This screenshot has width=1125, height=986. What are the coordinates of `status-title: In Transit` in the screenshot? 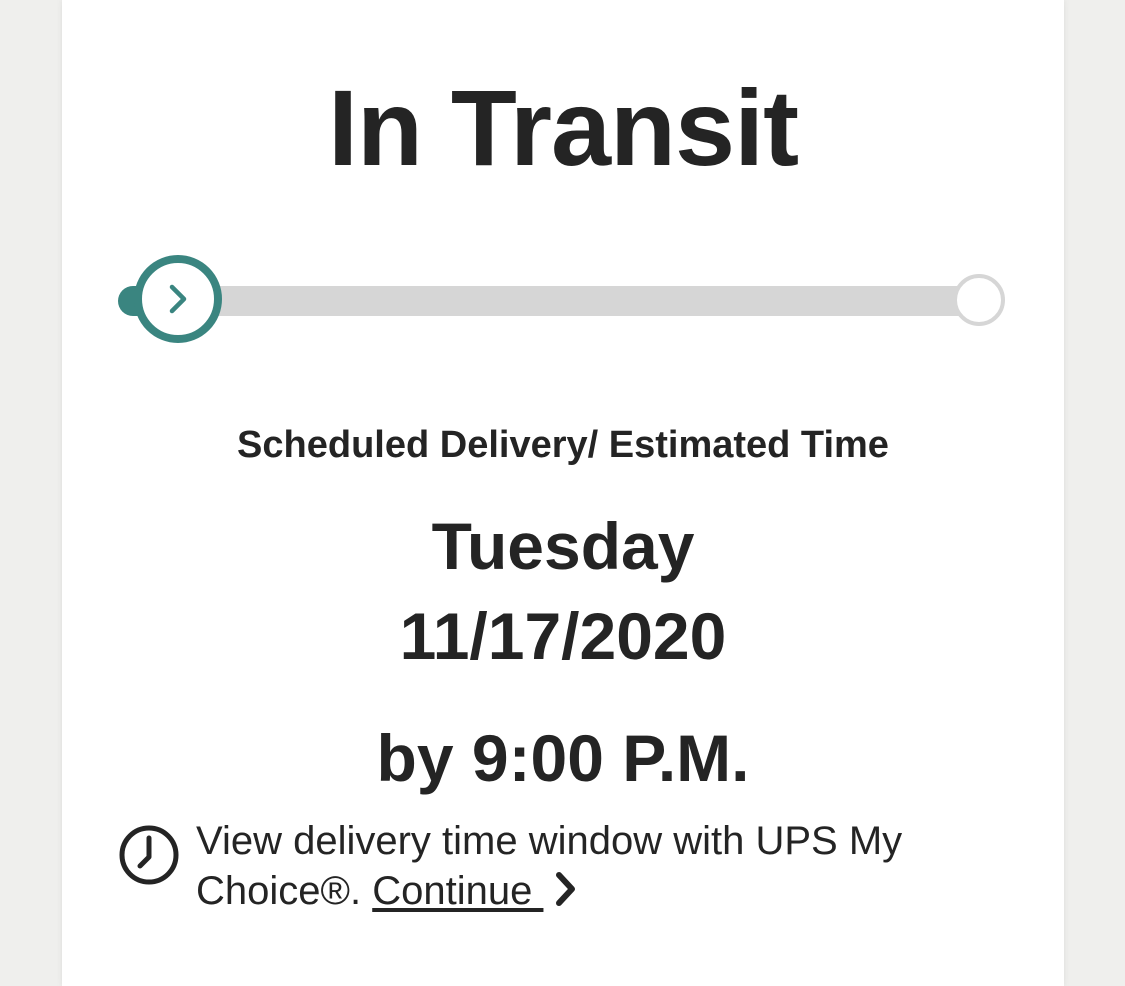 It's located at (563, 127).